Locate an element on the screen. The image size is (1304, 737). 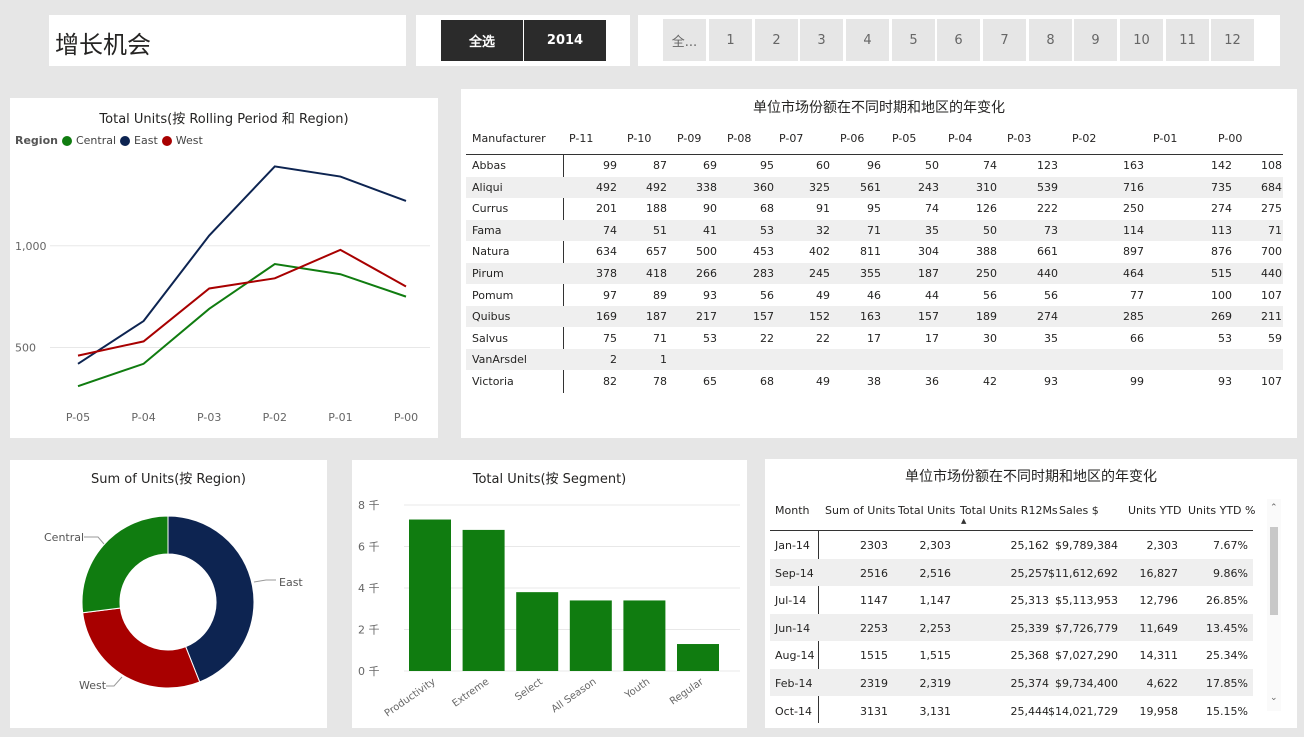
table-row-label: Jul-14 is located at coordinates (791, 601).